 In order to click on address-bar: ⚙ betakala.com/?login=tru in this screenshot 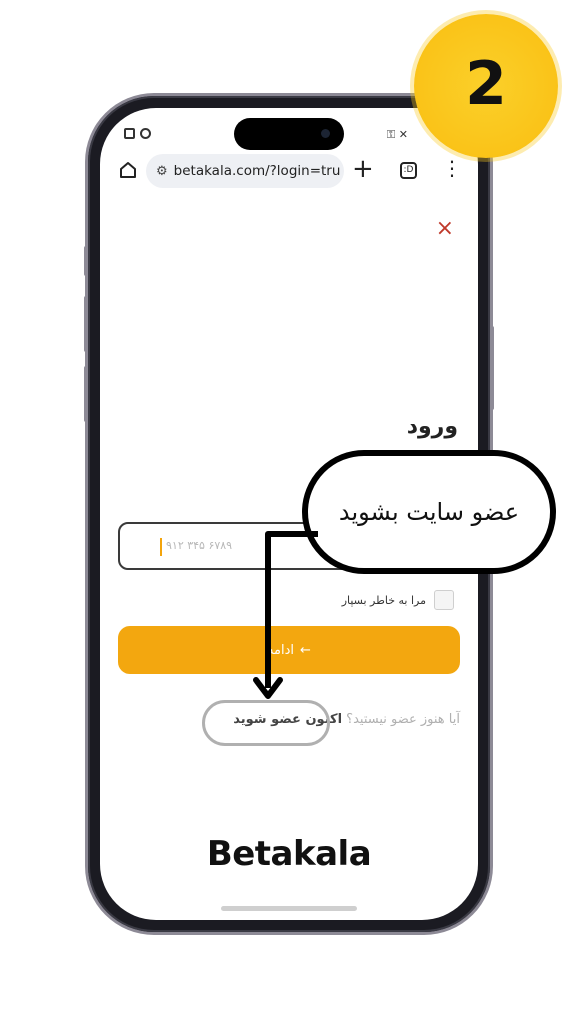, I will do `click(245, 171)`.